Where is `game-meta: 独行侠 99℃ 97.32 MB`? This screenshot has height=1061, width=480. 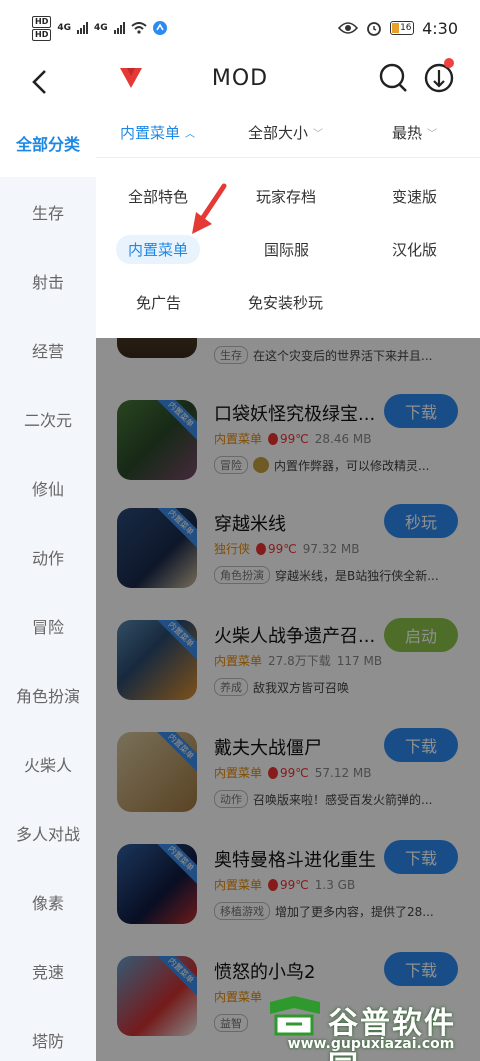
game-meta: 独行侠 99℃ 97.32 MB is located at coordinates (287, 548).